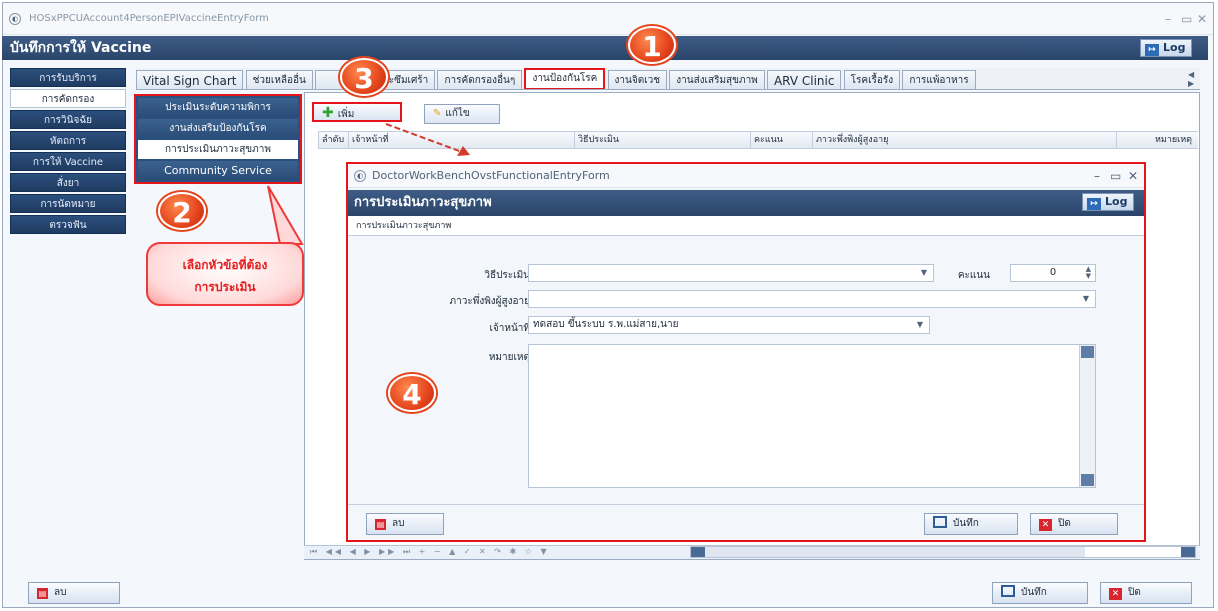 This screenshot has height=611, width=1218. I want to click on left-nav-item-diagnosis: การวินิจฉัย, so click(68, 119).